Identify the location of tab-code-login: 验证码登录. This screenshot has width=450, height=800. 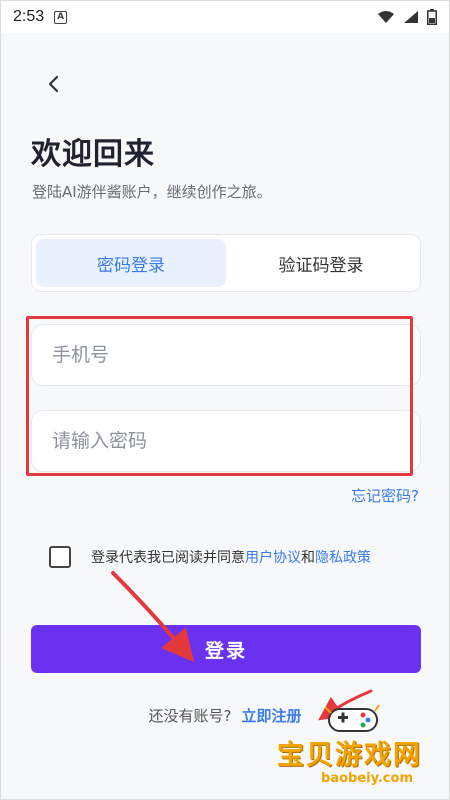
(321, 263).